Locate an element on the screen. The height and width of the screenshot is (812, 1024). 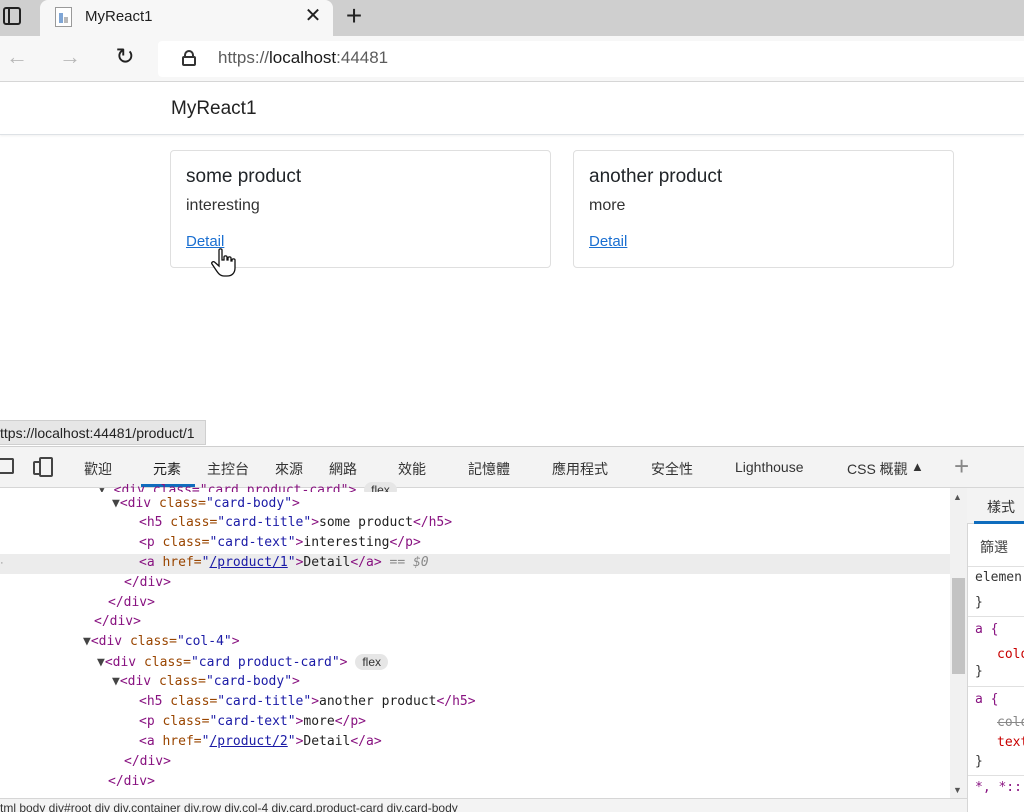
tab-close-icon: ✕ is located at coordinates (313, 16).